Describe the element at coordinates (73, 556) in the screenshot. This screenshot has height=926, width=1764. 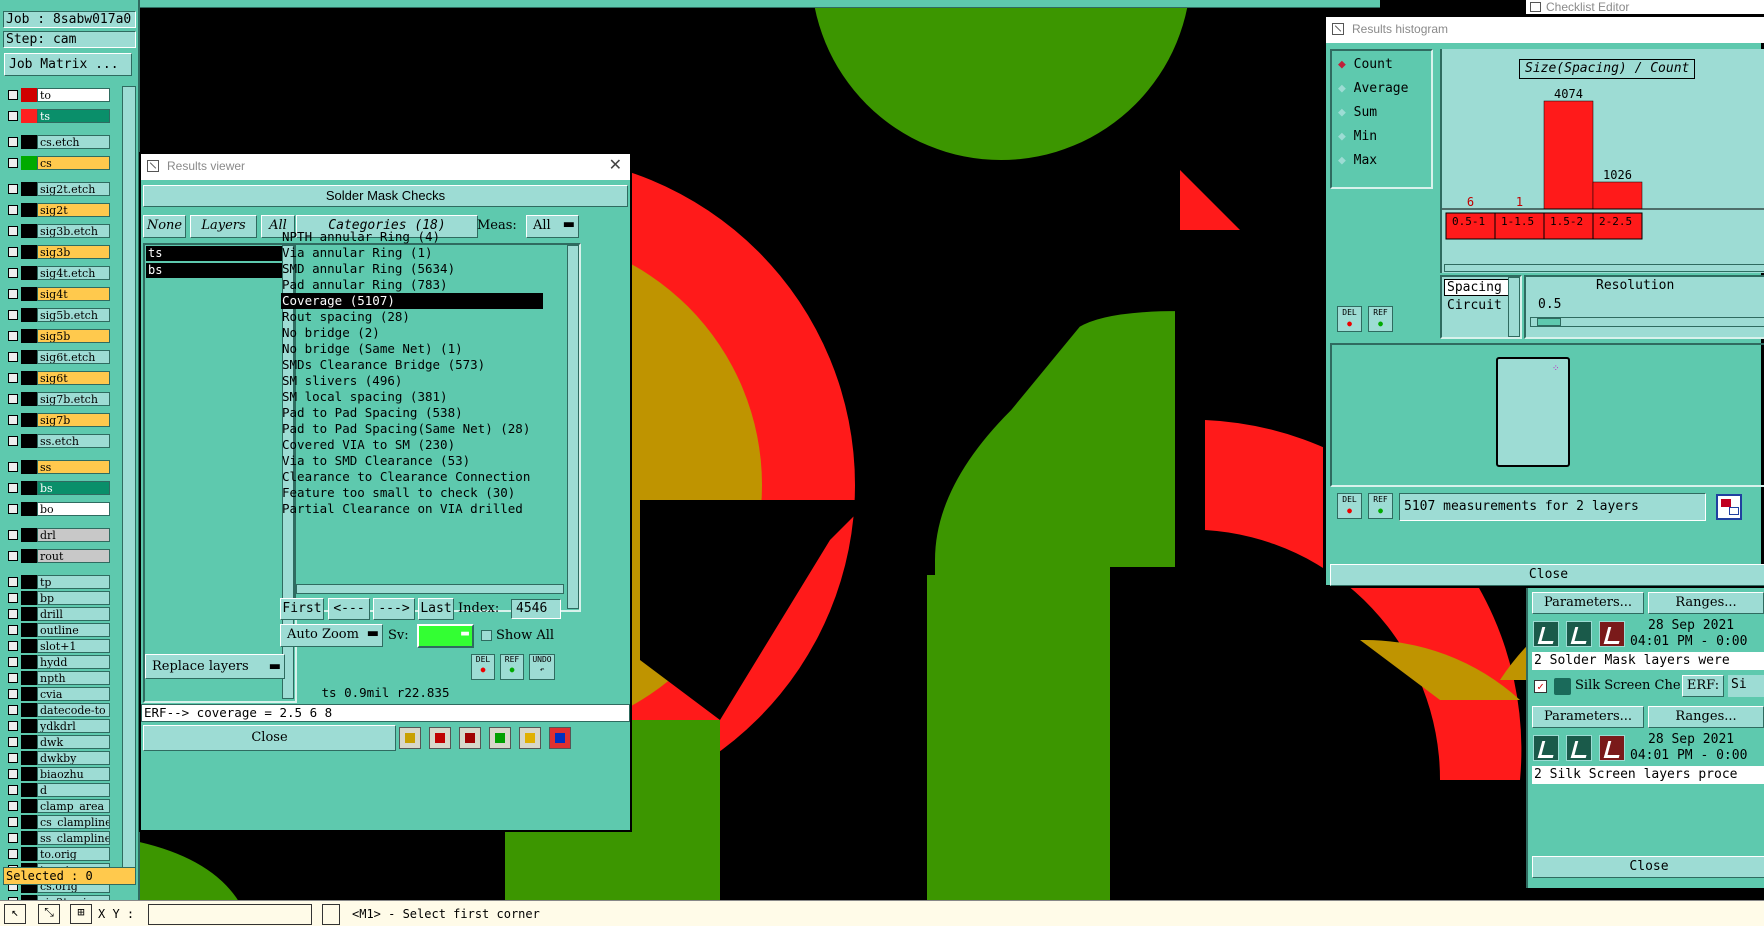
I see `layer-name: rout` at that location.